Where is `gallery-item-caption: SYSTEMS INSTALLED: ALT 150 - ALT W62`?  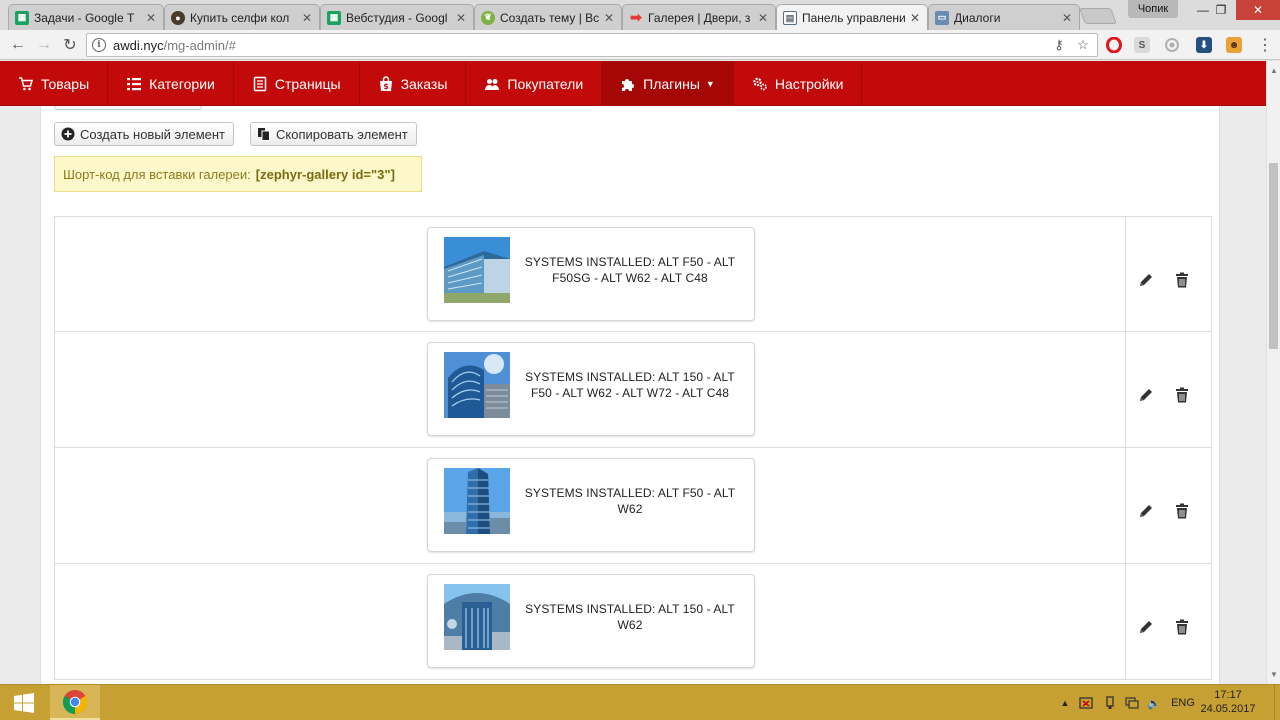
gallery-item-caption: SYSTEMS INSTALLED: ALT 150 - ALT W62 is located at coordinates (630, 617).